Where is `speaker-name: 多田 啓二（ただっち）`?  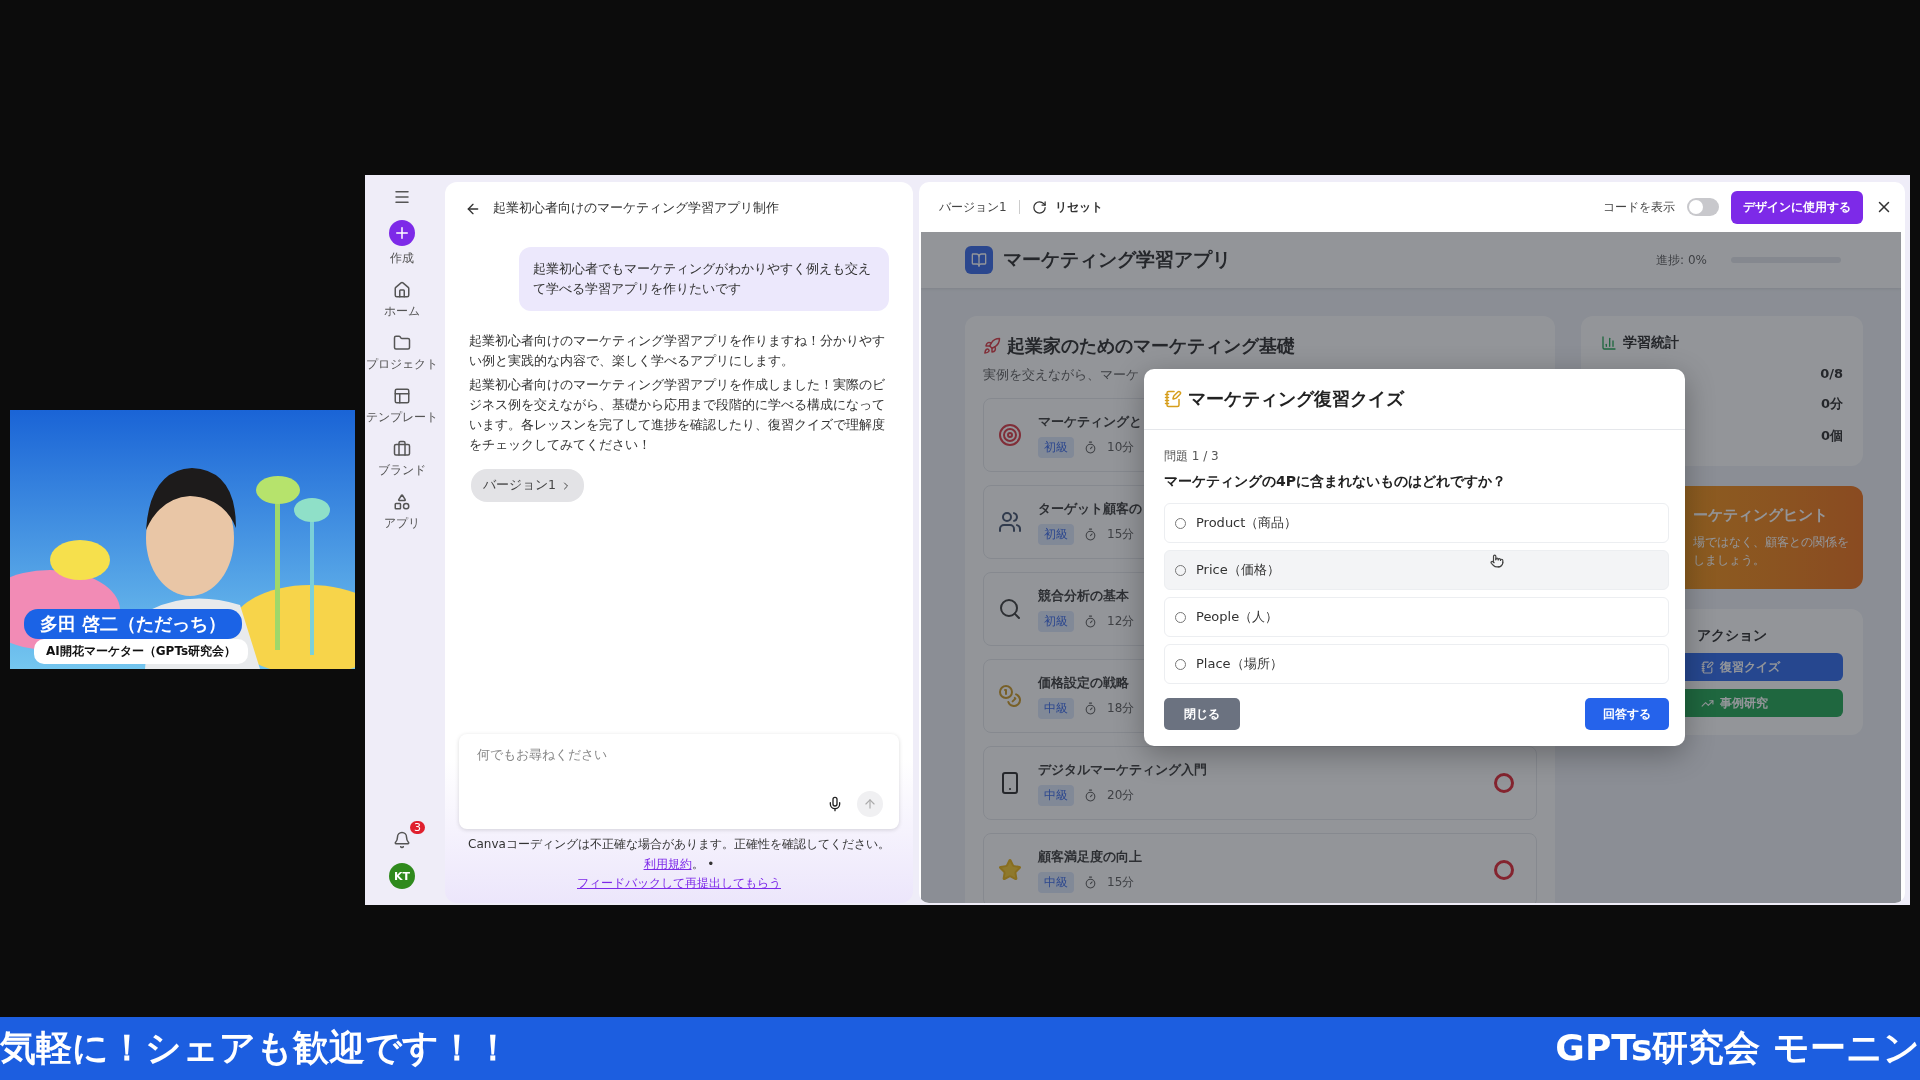 speaker-name: 多田 啓二（ただっち） is located at coordinates (133, 624).